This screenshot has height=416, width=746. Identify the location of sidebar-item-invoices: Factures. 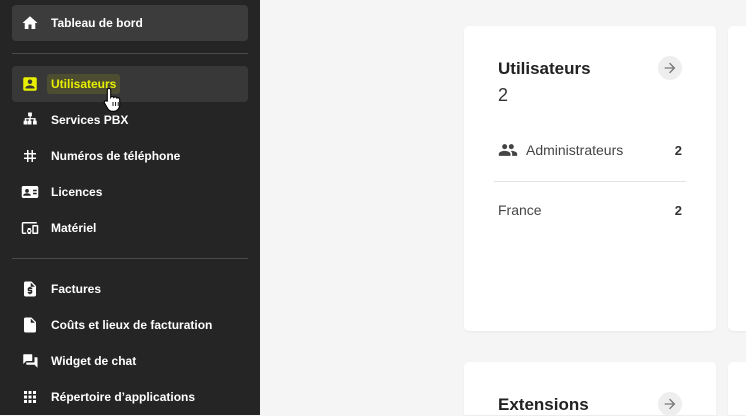
(130, 289).